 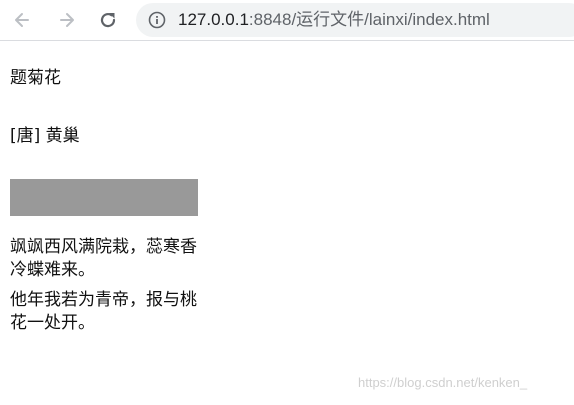 I want to click on forward-arrow-icon, so click(x=67, y=20).